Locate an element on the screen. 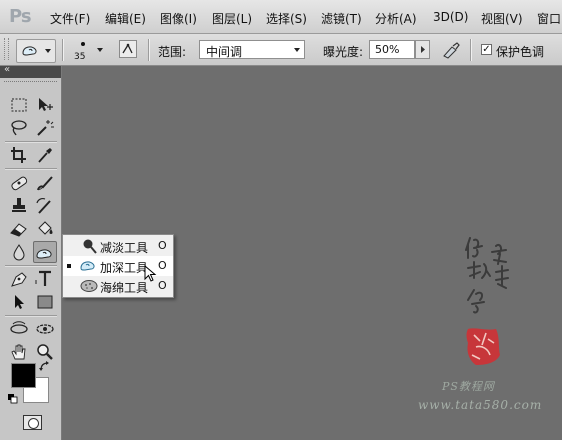  default-colors-icon is located at coordinates (13, 399).